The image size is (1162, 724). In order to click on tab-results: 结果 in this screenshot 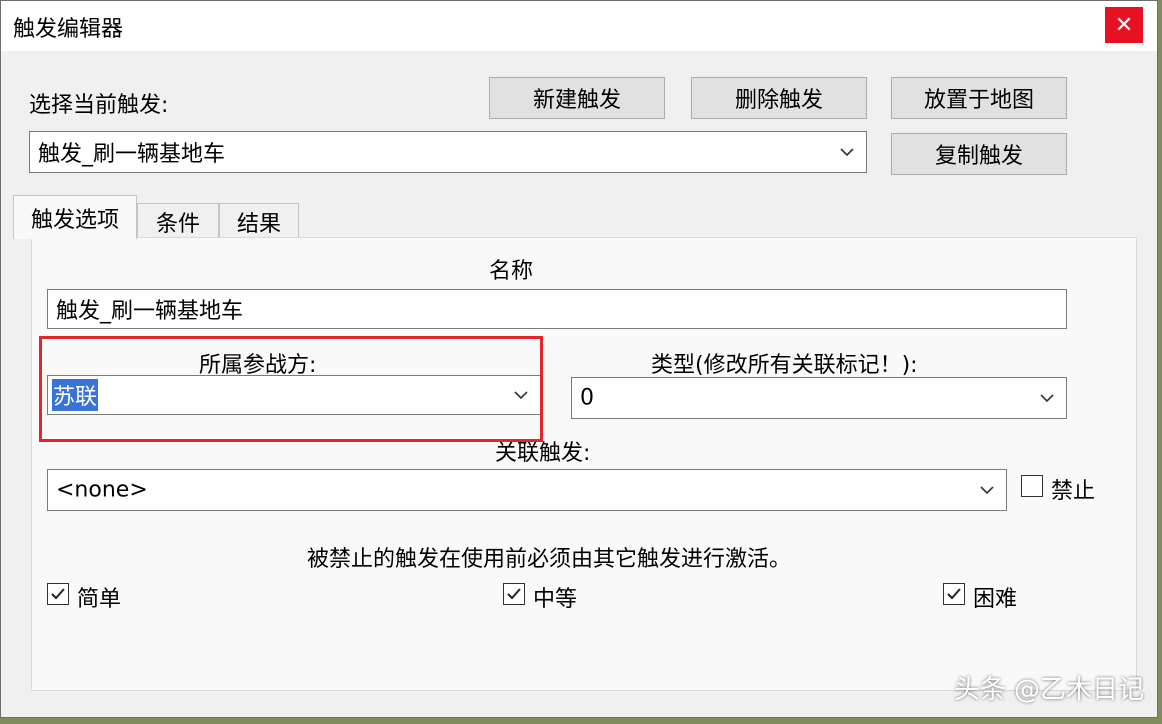, I will do `click(259, 221)`.